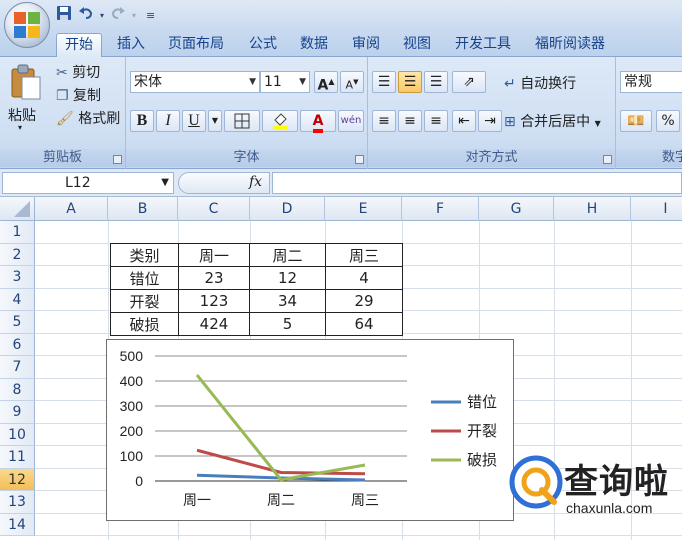 This screenshot has height=540, width=682. Describe the element at coordinates (540, 83) in the screenshot. I see `wrap-text-button: ↵ 自动换行` at that location.